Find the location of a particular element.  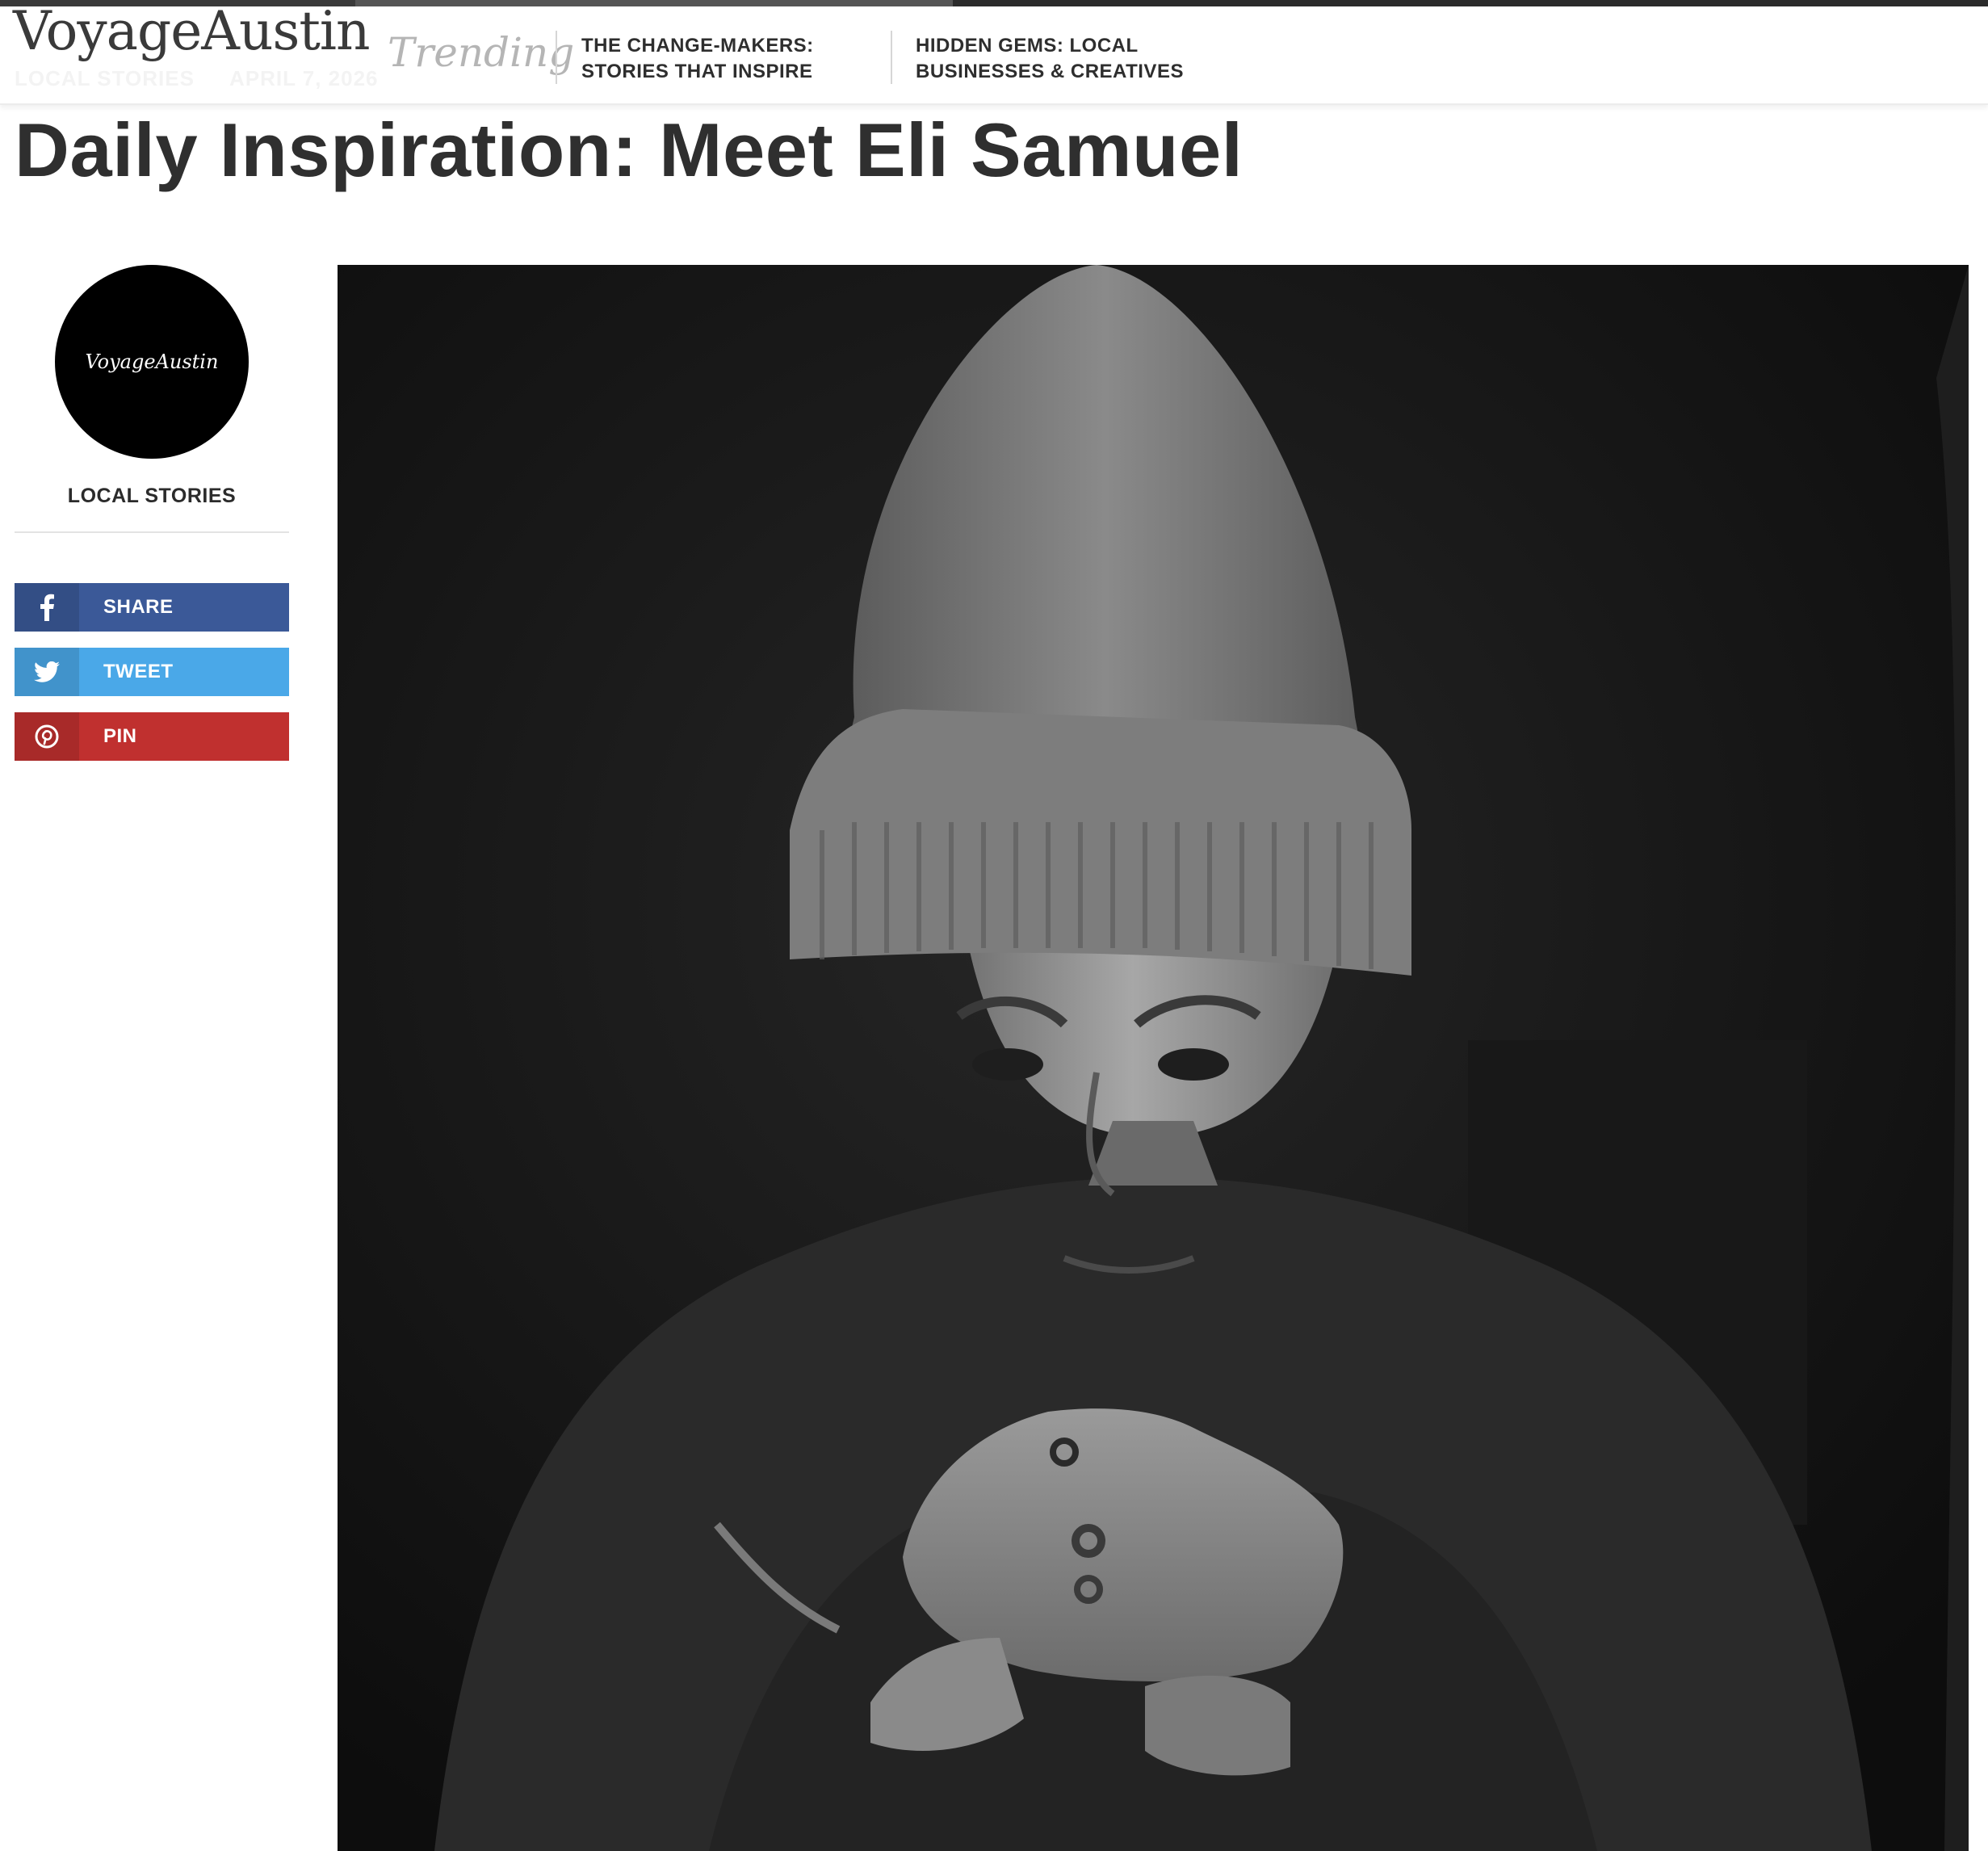

twitter-icon is located at coordinates (47, 672).